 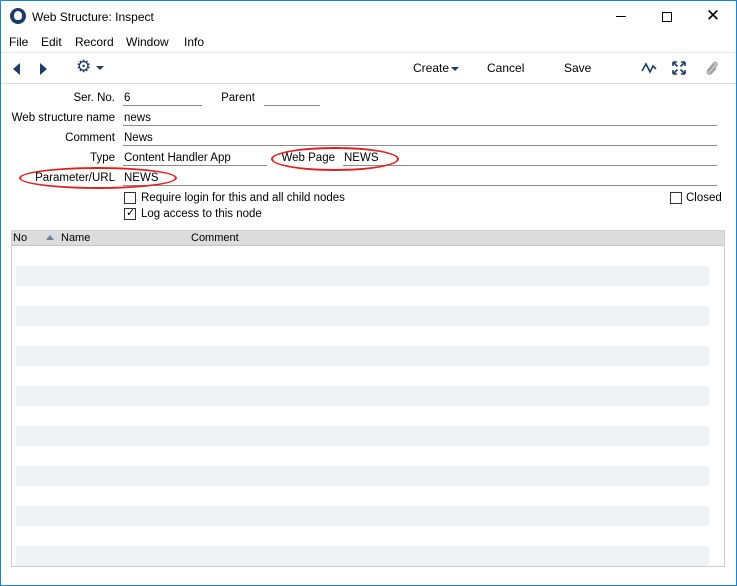 What do you see at coordinates (368, 16) in the screenshot?
I see `title-bar: Web Structure: Inspect ✕` at bounding box center [368, 16].